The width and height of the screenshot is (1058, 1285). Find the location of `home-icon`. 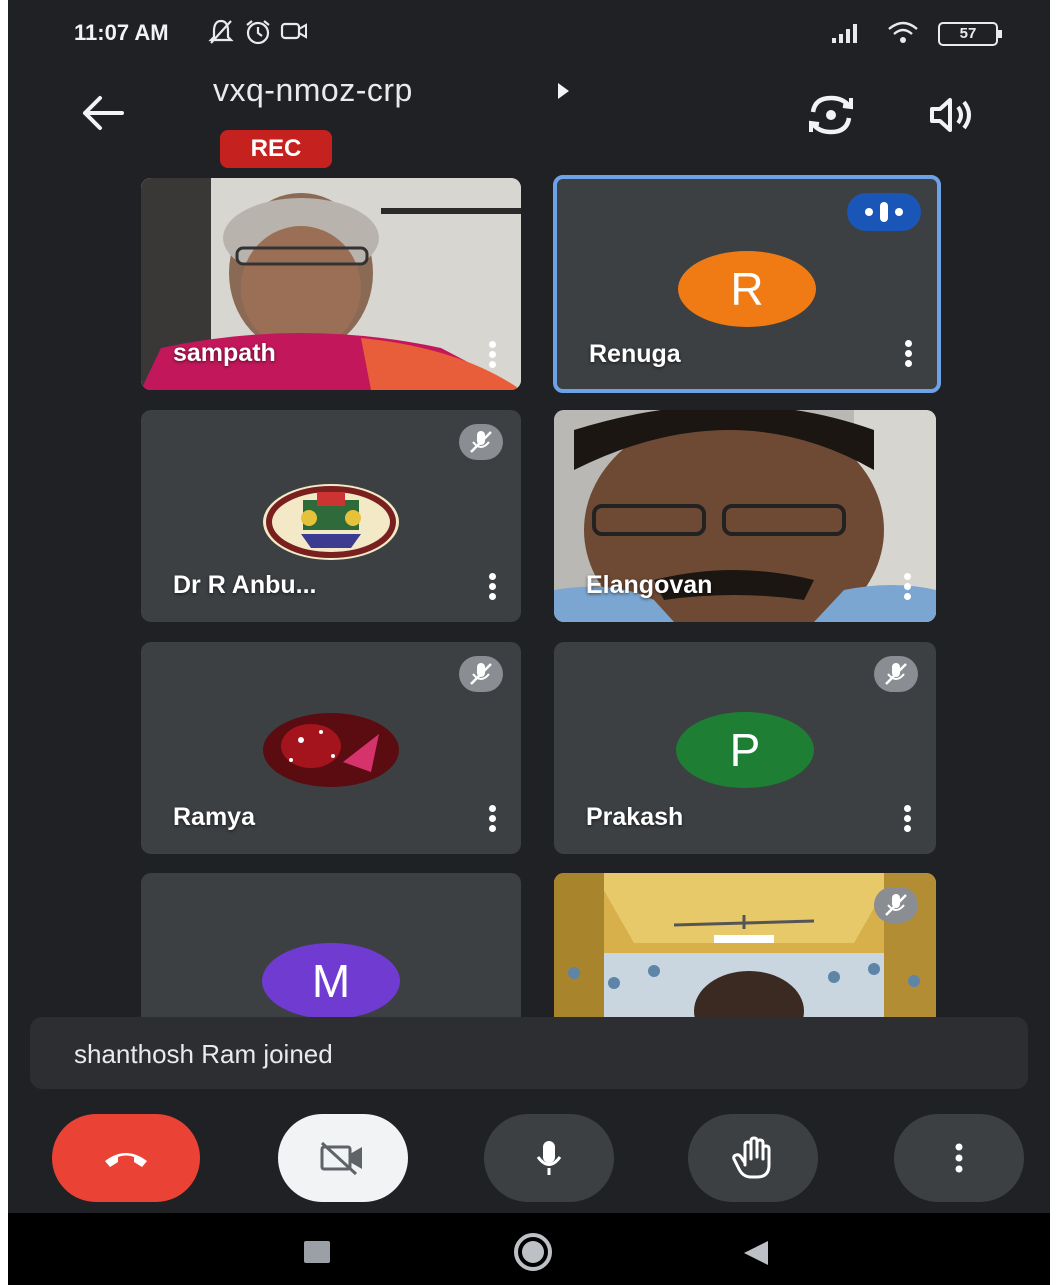

home-icon is located at coordinates (533, 1252).